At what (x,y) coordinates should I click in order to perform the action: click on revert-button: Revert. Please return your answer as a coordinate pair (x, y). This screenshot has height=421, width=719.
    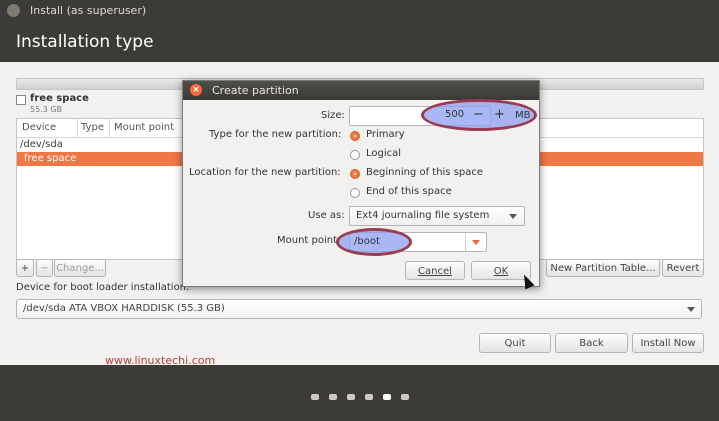
    Looking at the image, I should click on (683, 268).